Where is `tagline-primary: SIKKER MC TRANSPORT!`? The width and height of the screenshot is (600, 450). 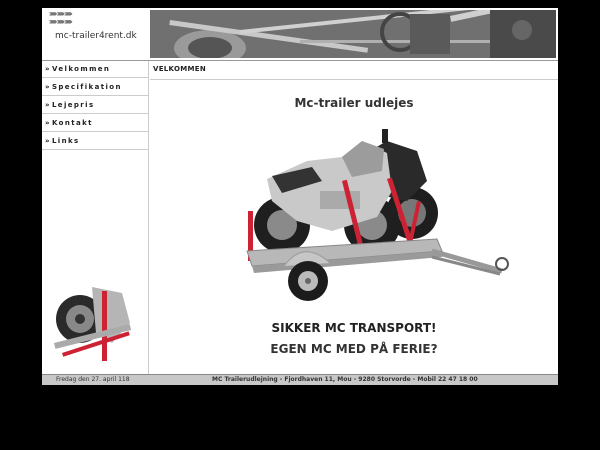
tagline-primary: SIKKER MC TRANSPORT! is located at coordinates (354, 328).